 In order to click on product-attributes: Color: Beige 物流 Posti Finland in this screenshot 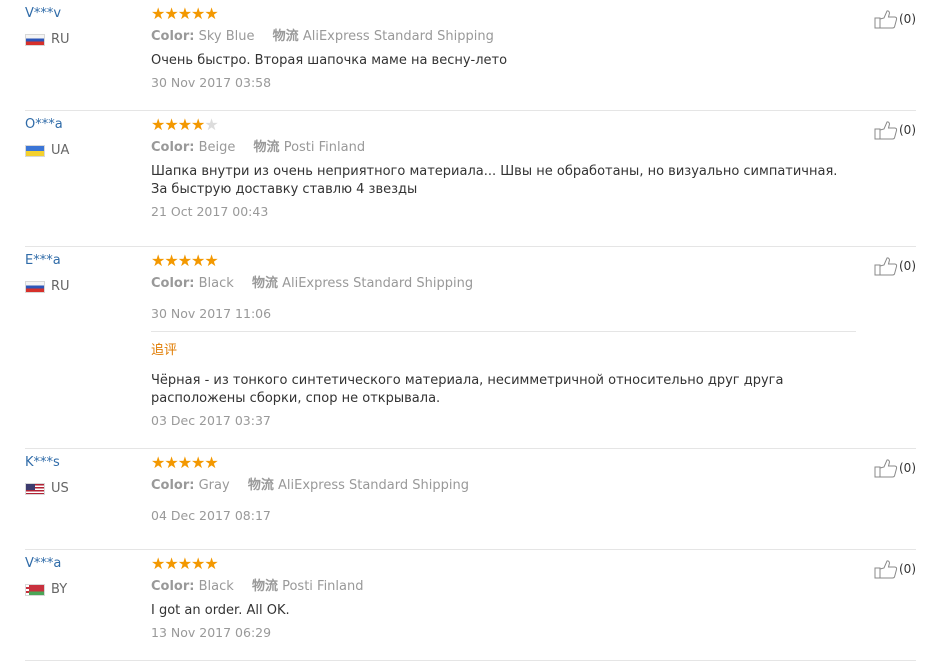, I will do `click(503, 148)`.